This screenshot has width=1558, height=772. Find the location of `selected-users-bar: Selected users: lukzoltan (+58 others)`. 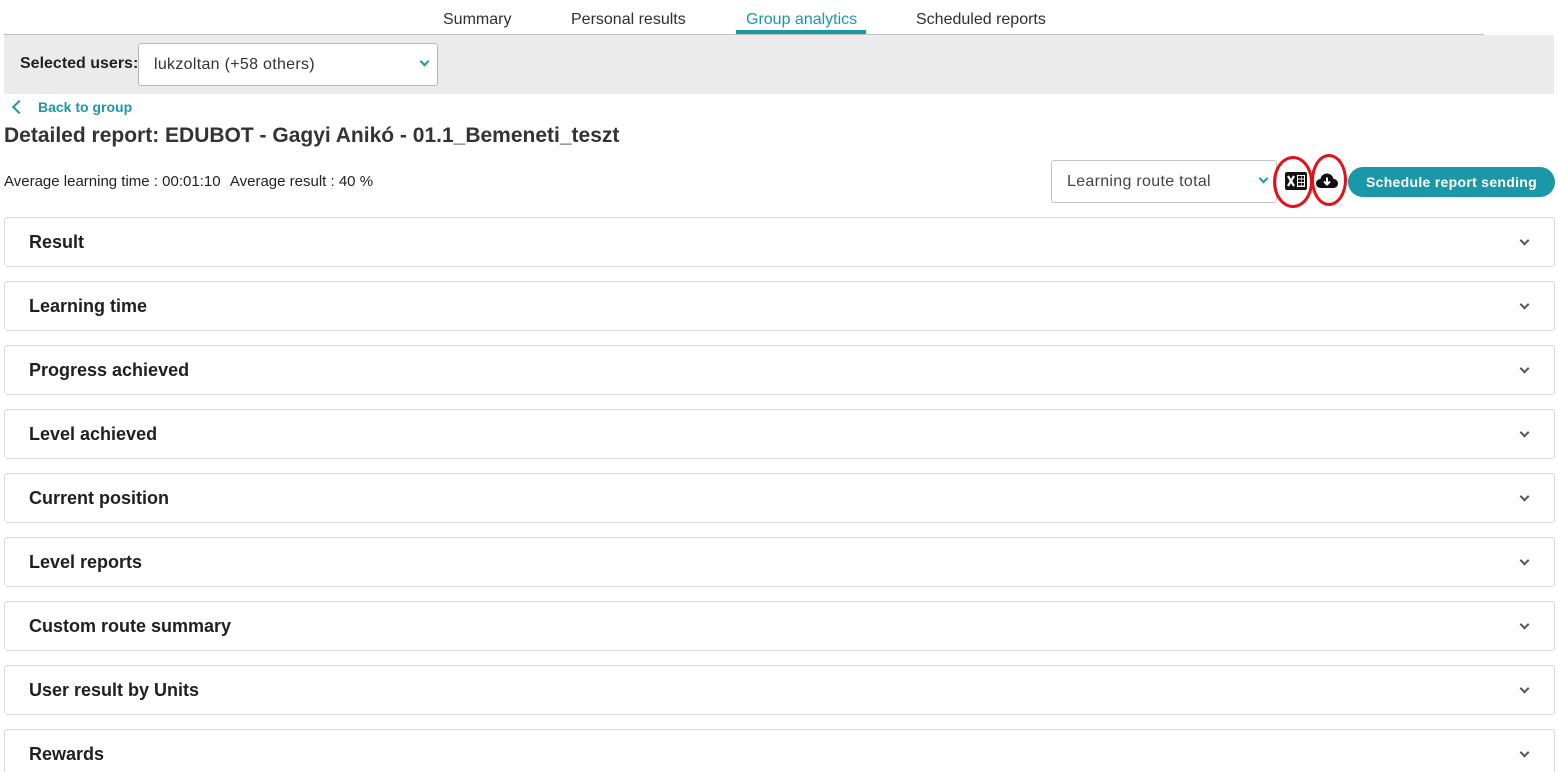

selected-users-bar: Selected users: lukzoltan (+58 others) is located at coordinates (779, 64).